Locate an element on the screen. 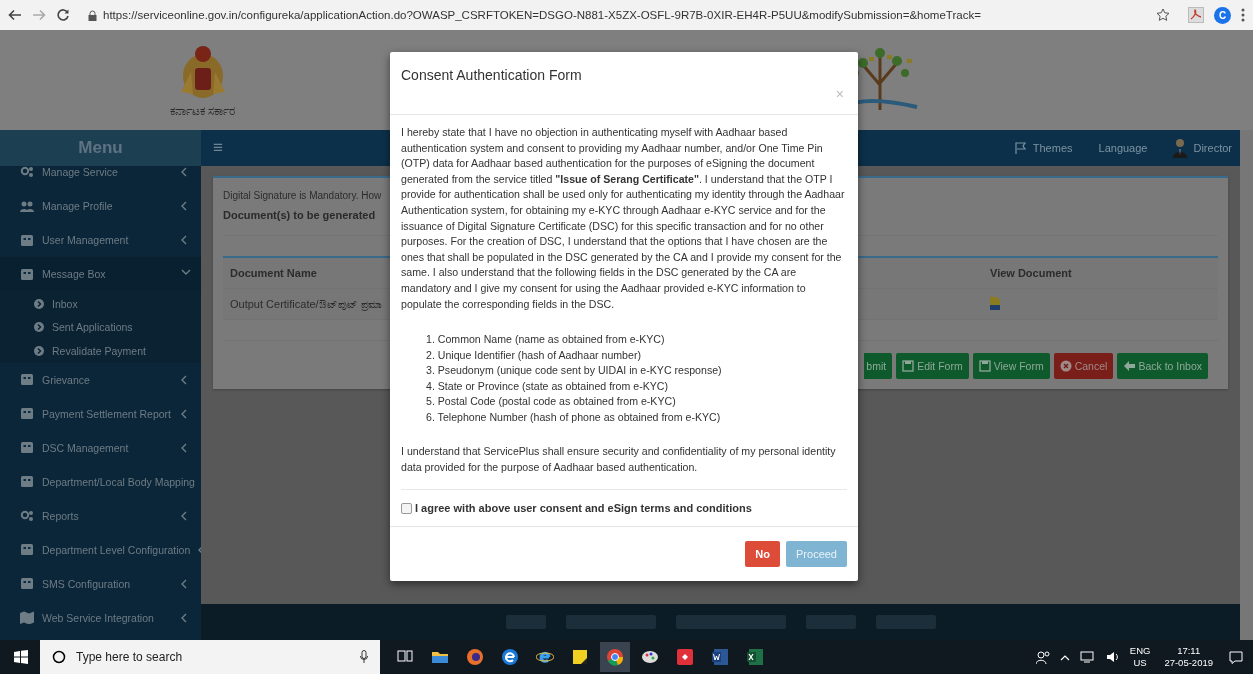  government-caption: ಕರ್ನಾಟಕ ಸರ್ಕಾರ is located at coordinates (203, 111).